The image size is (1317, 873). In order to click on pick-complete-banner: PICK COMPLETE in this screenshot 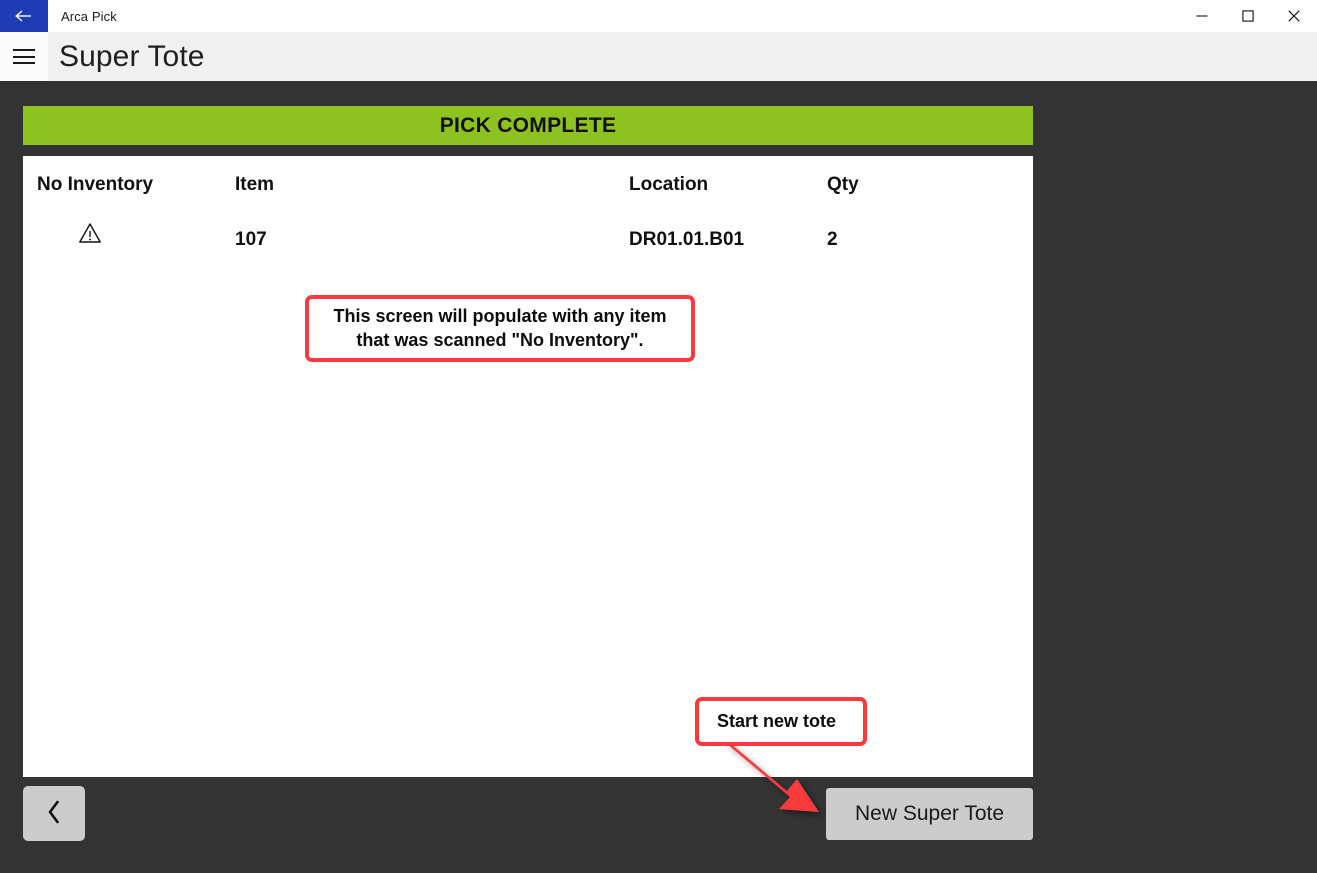, I will do `click(528, 125)`.